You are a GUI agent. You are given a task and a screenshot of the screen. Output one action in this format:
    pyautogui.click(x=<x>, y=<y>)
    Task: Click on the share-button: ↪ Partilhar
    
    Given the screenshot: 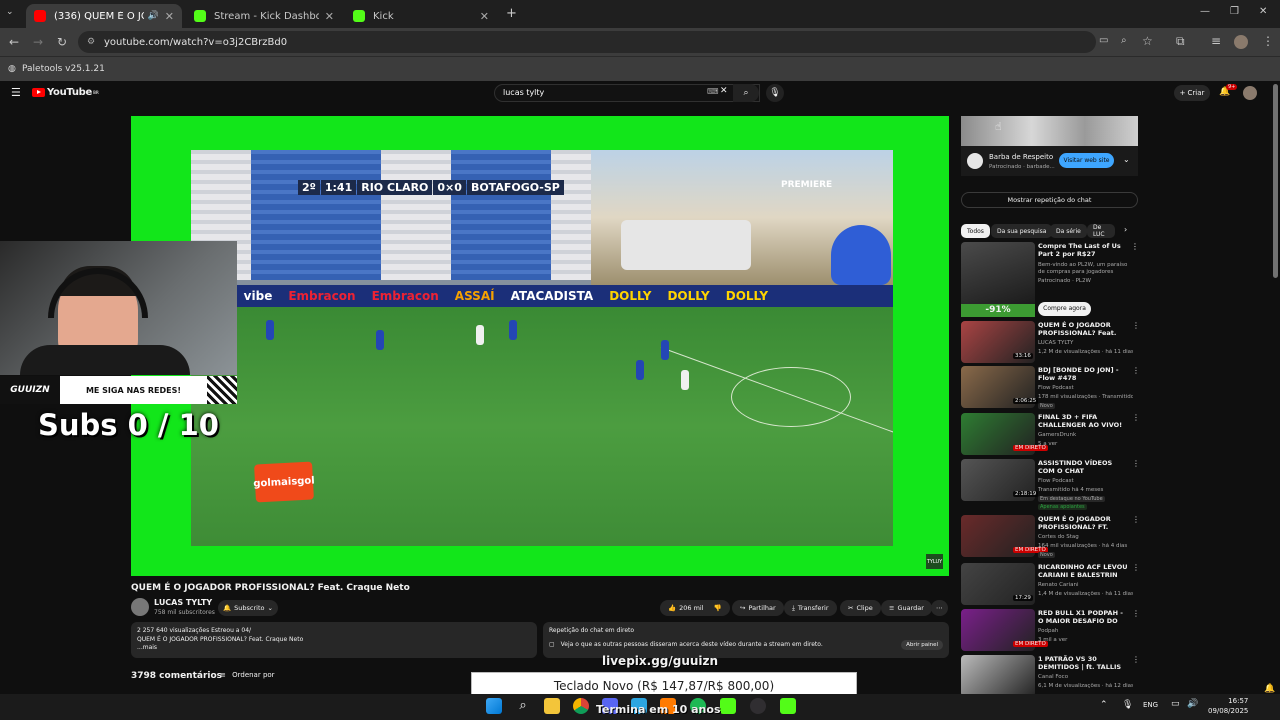 What is the action you would take?
    pyautogui.click(x=758, y=608)
    